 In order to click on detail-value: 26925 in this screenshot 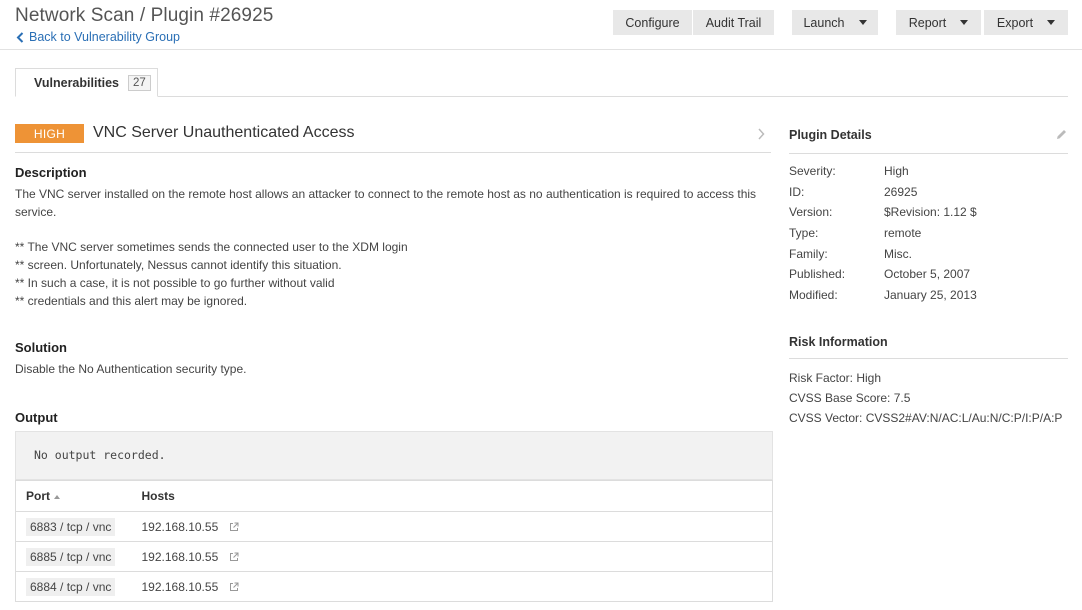, I will do `click(901, 191)`.